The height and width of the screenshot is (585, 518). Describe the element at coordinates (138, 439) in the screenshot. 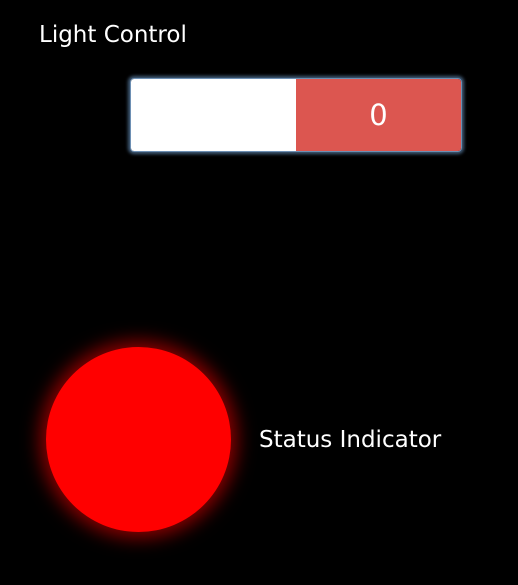

I see `status-indicator-light` at that location.